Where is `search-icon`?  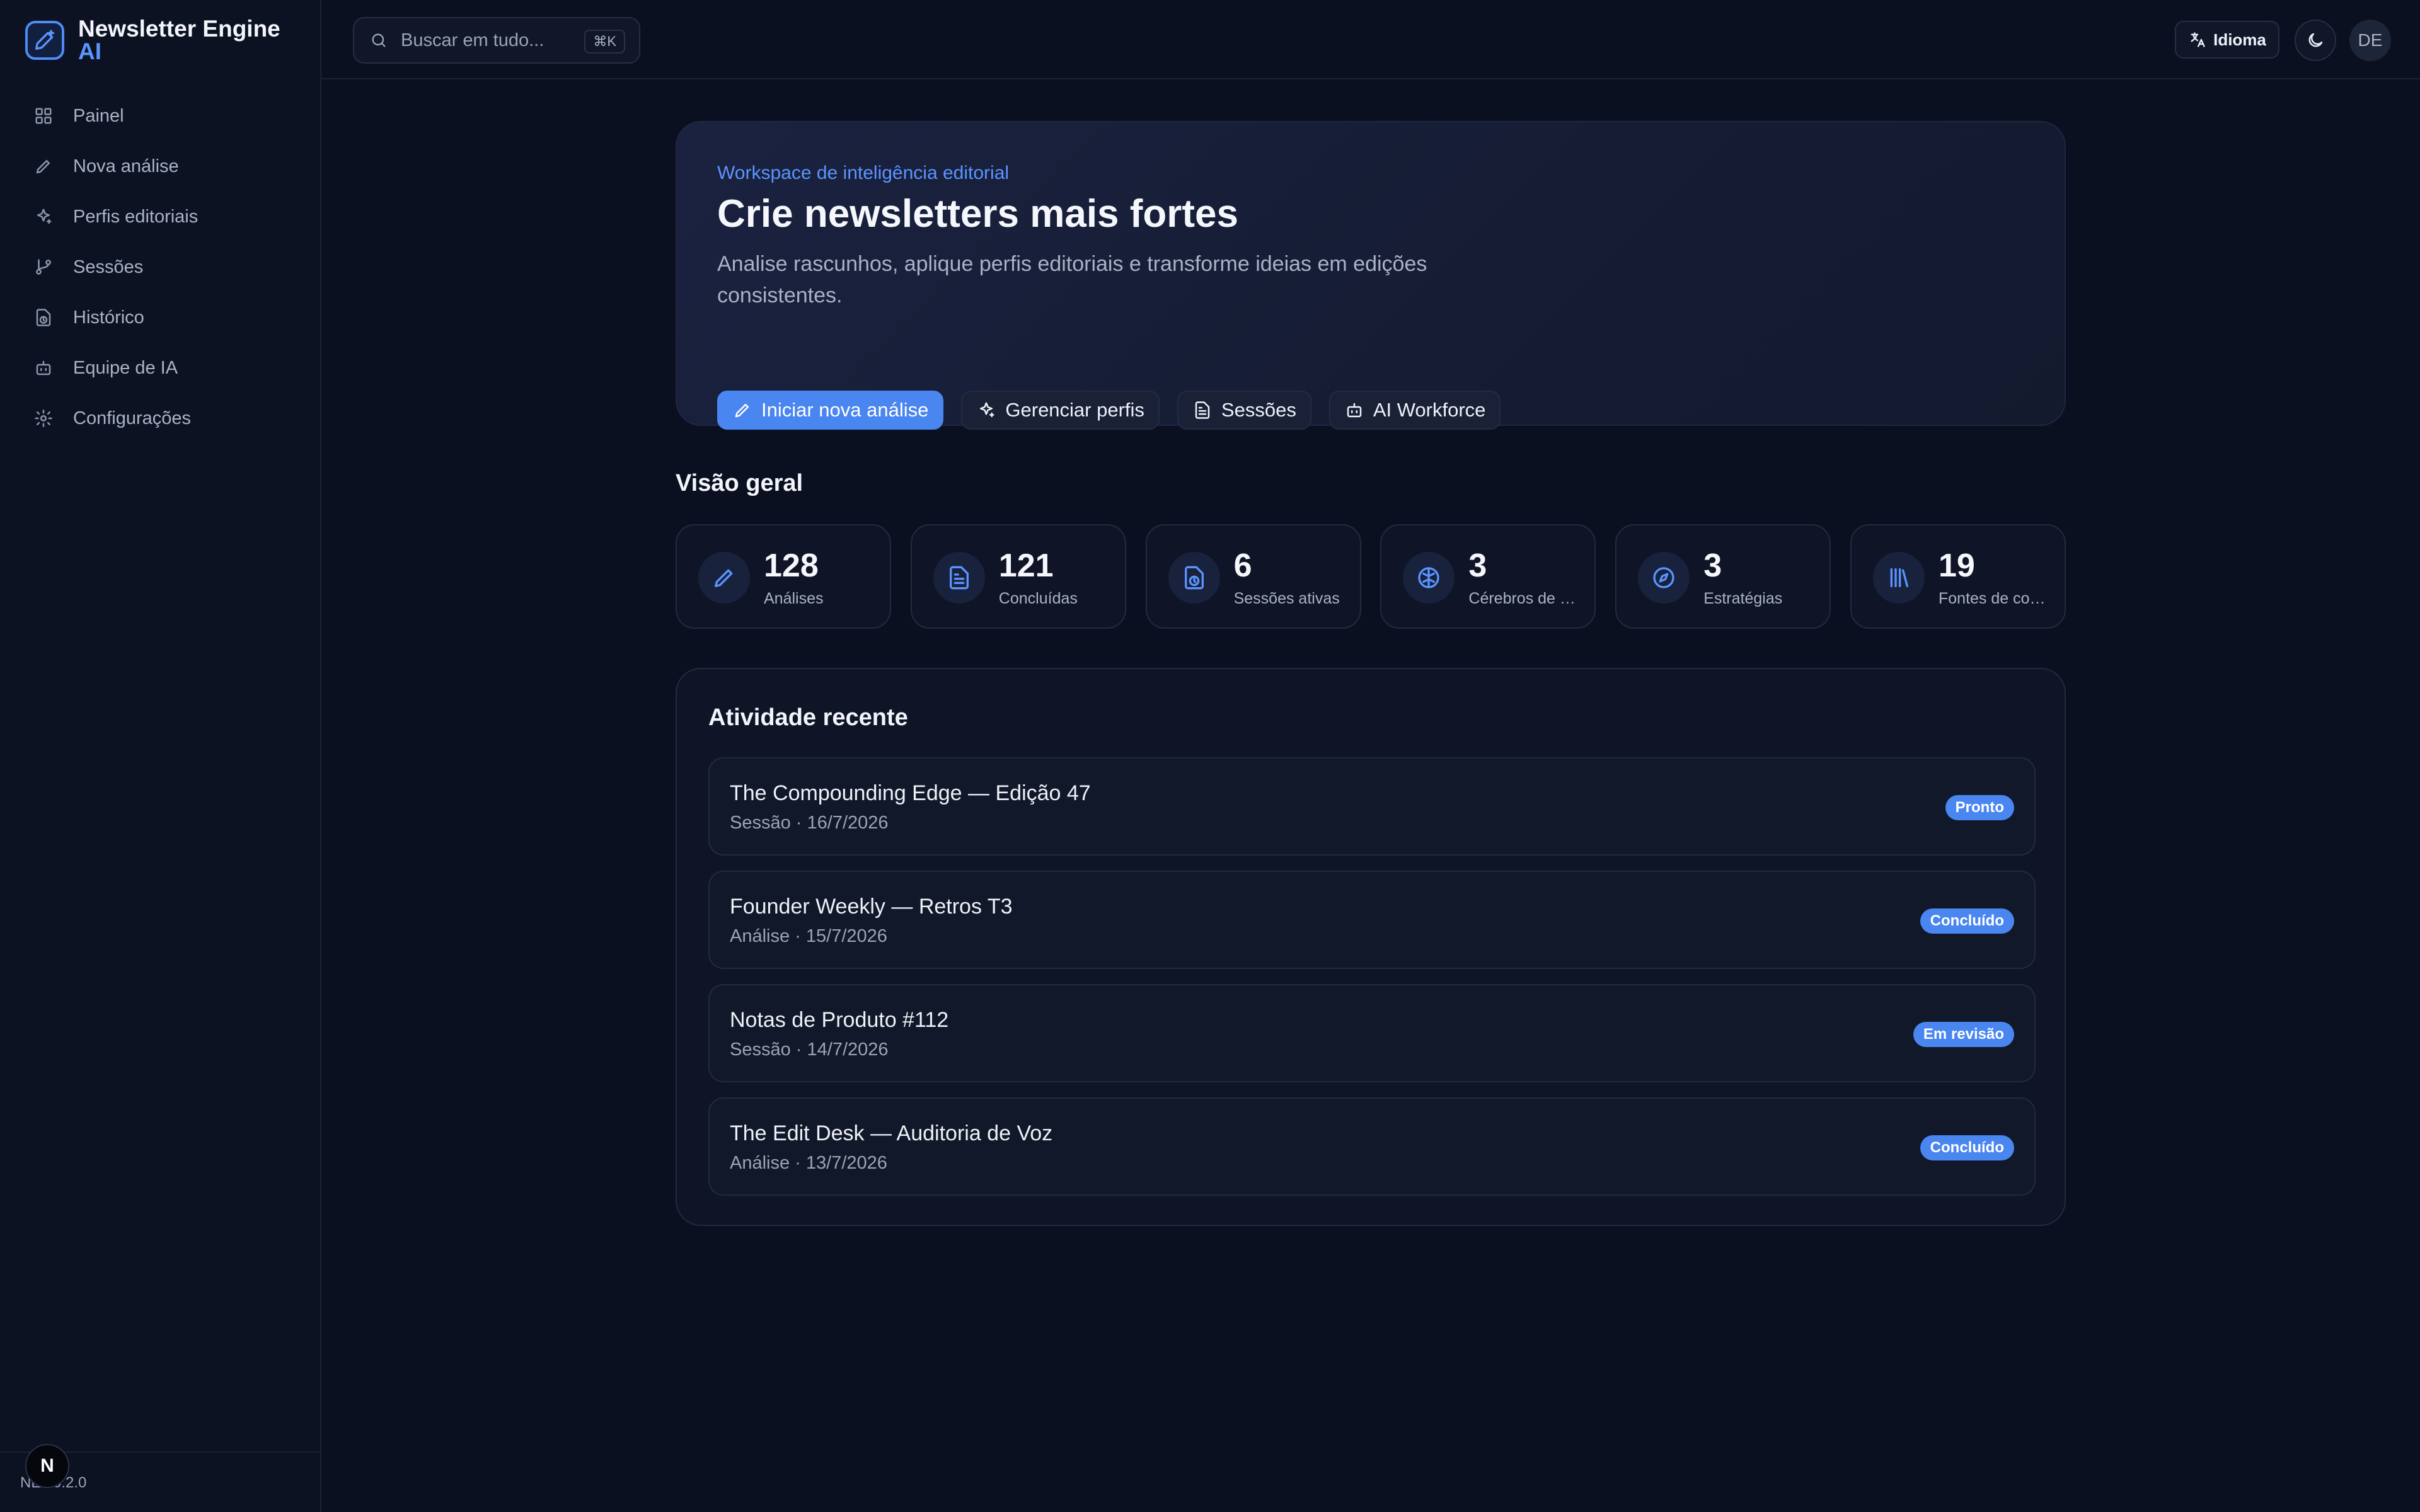 search-icon is located at coordinates (378, 40).